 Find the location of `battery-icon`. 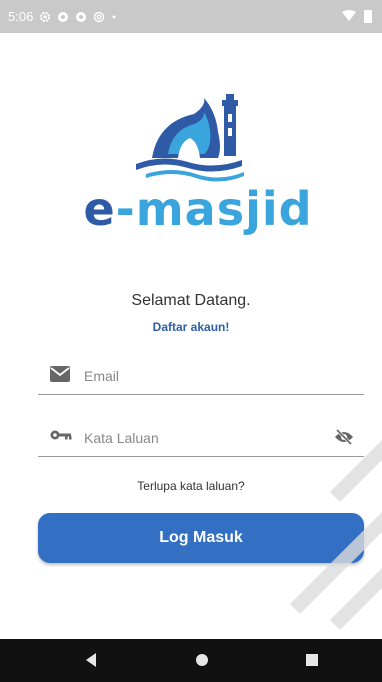

battery-icon is located at coordinates (368, 16).